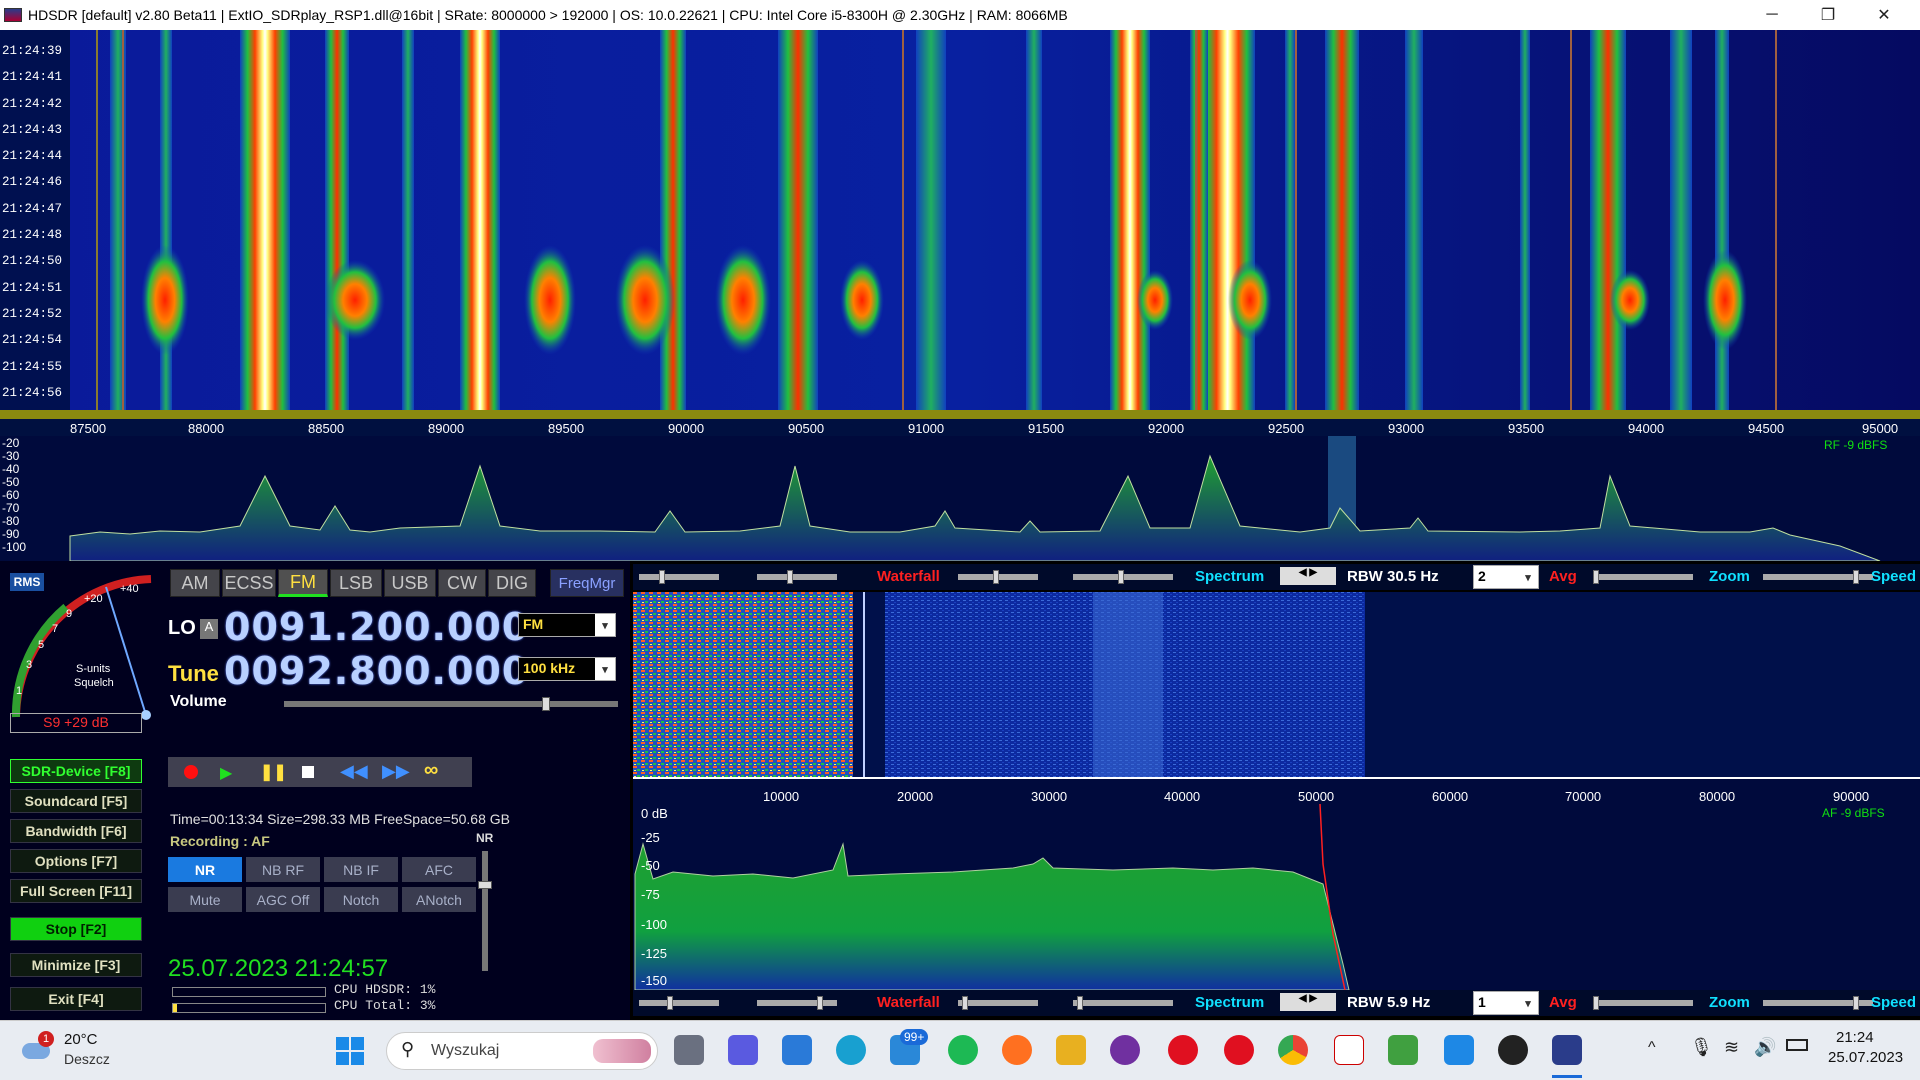 This screenshot has height=1080, width=1920. I want to click on close-button: ✕, so click(1884, 15).